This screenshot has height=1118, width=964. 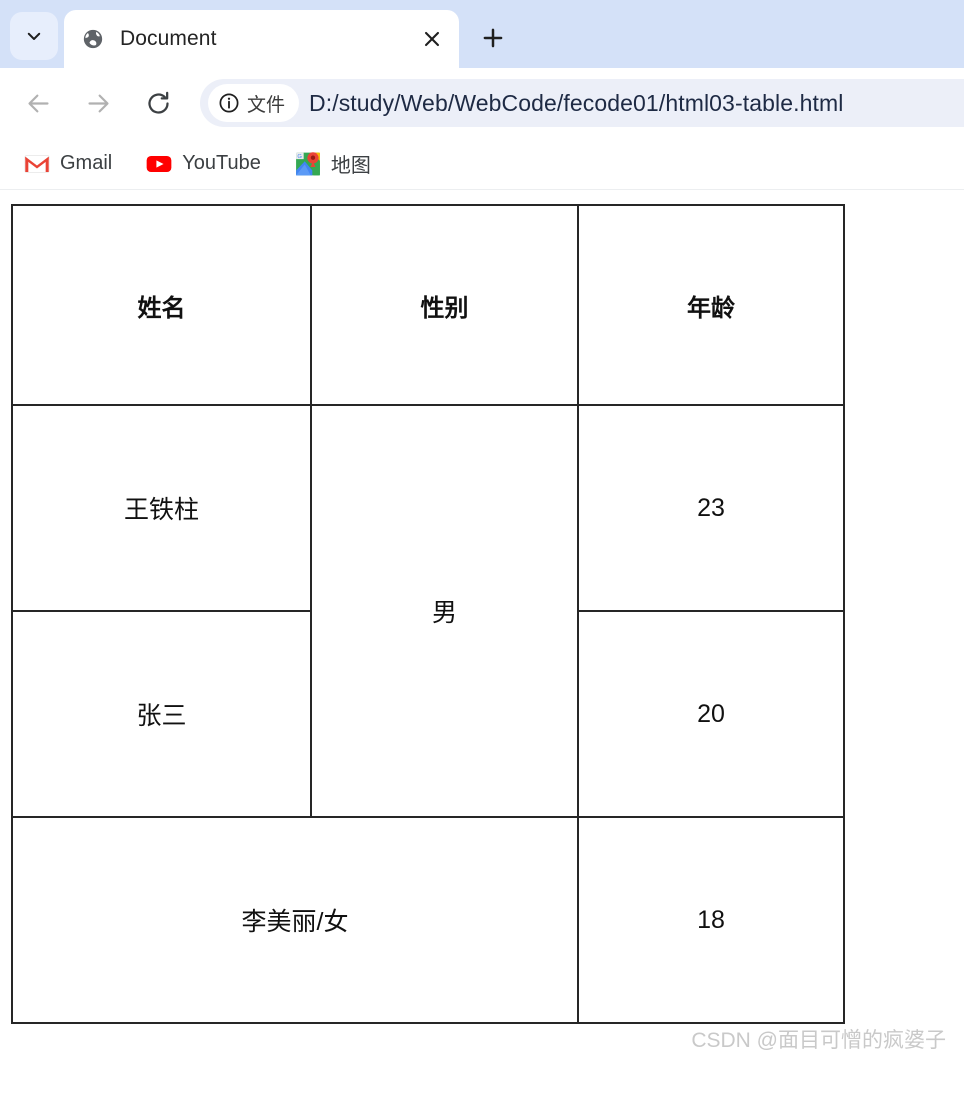 What do you see at coordinates (299, 157) in the screenshot?
I see `svg-text: G` at bounding box center [299, 157].